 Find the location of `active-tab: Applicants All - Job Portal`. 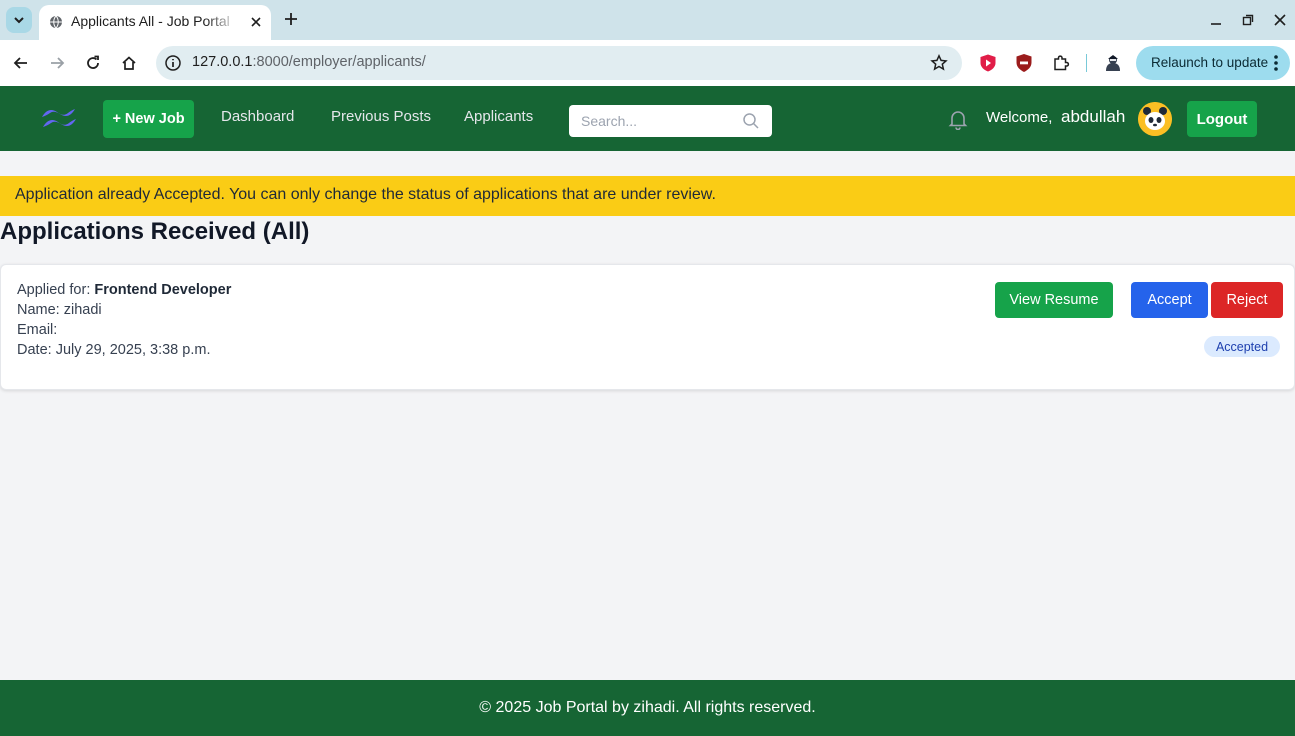

active-tab: Applicants All - Job Portal is located at coordinates (155, 22).